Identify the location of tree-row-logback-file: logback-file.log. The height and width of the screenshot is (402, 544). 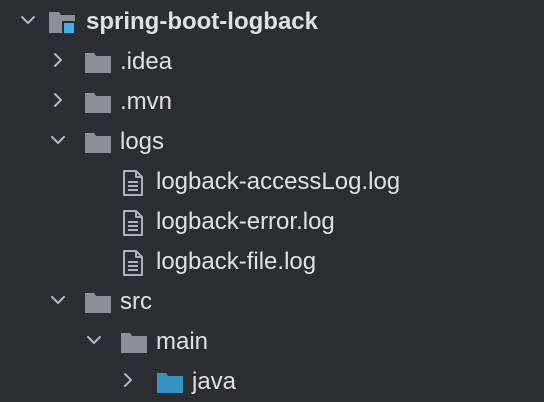
(272, 262).